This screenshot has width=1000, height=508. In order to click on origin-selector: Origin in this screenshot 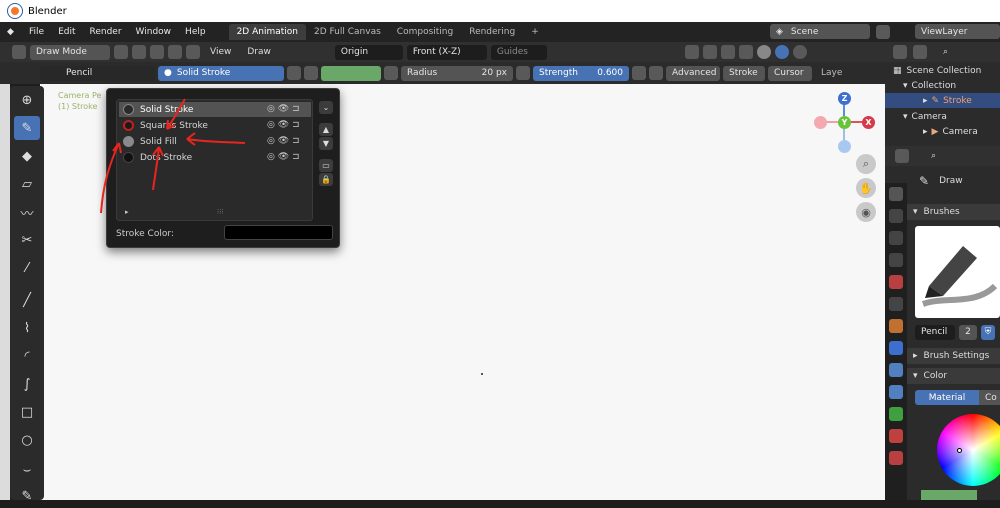, I will do `click(368, 52)`.